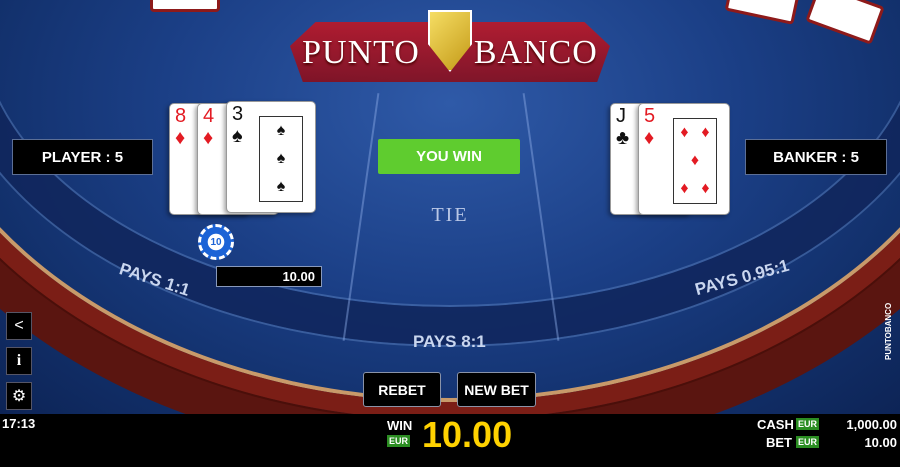 This screenshot has height=467, width=900. Describe the element at coordinates (621, 116) in the screenshot. I see `card-rank: J` at that location.